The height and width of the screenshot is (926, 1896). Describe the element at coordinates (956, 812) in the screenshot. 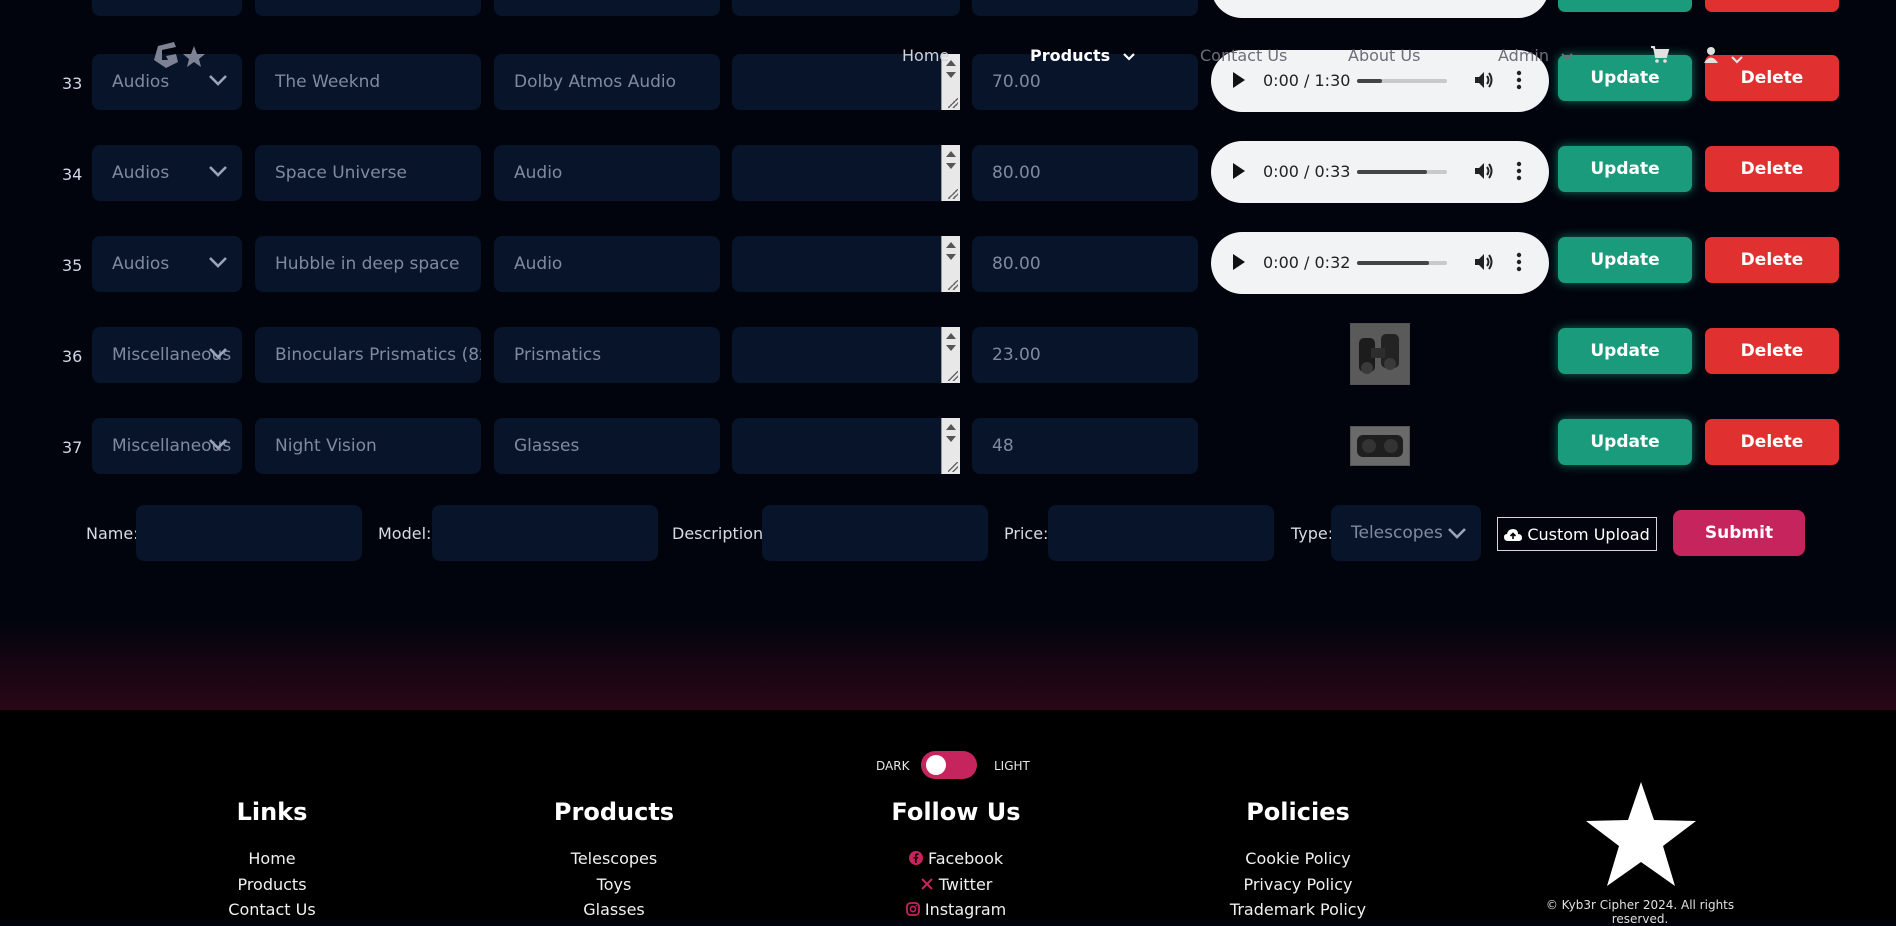

I see `footer-follow-title: Follow Us` at that location.